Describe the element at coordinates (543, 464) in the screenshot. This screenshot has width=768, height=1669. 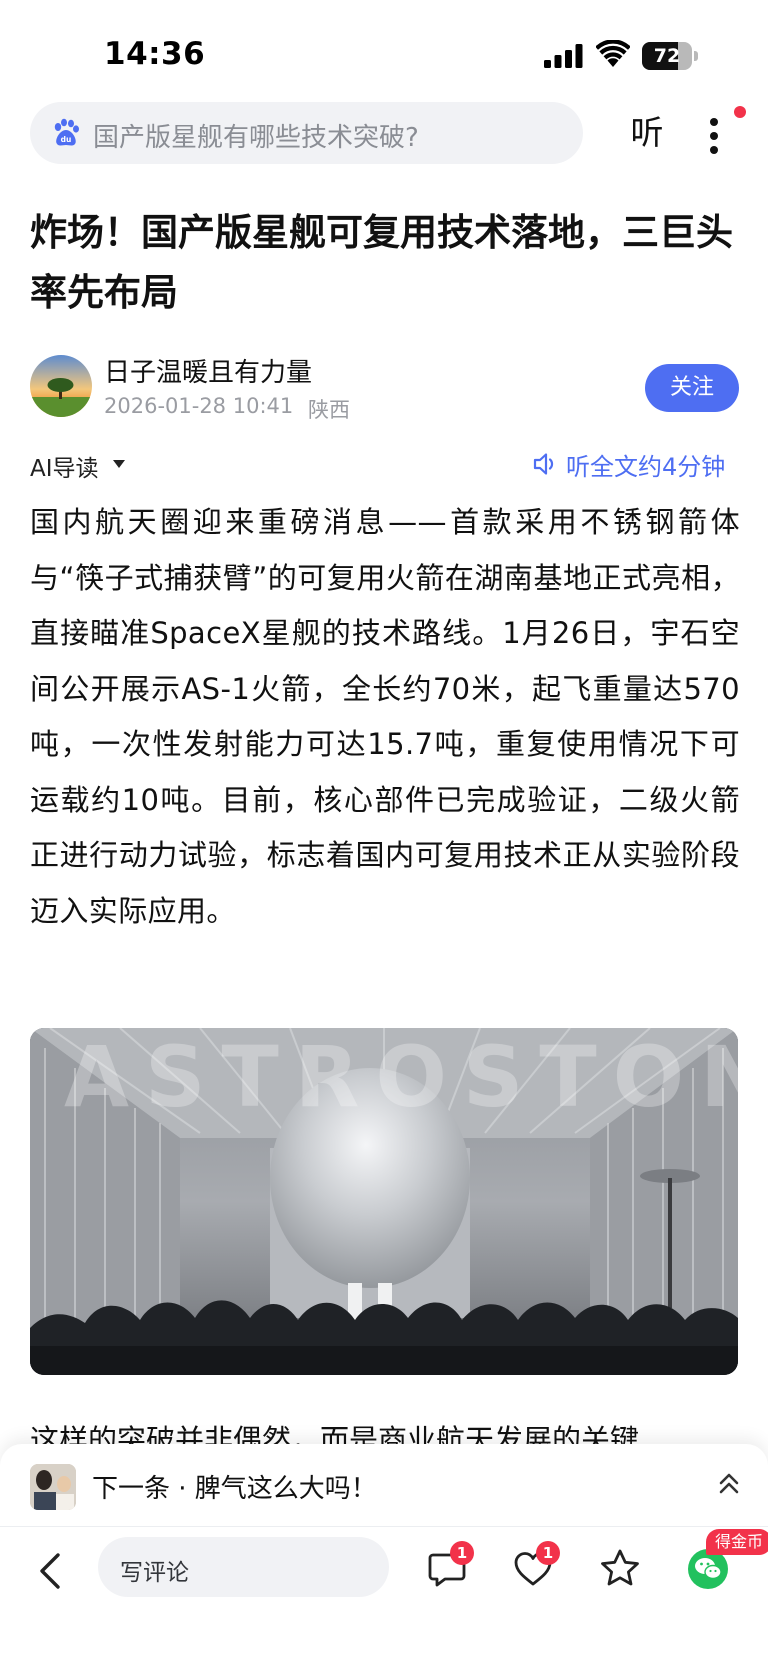
I see `speaker-icon` at that location.